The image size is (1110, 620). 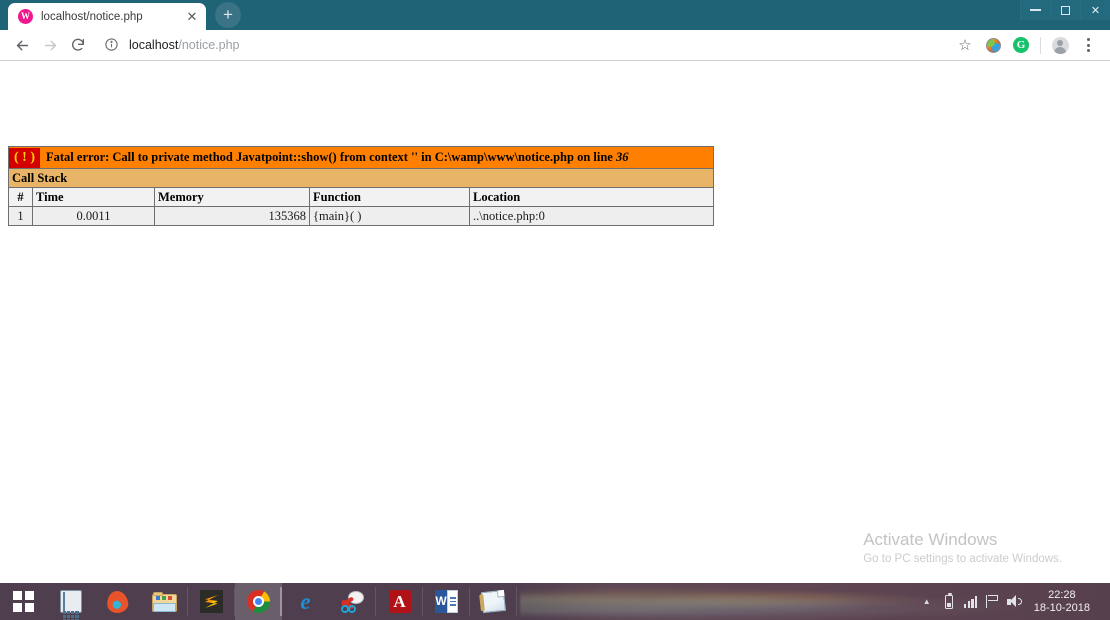 I want to click on sticky-notes-icon, so click(x=493, y=601).